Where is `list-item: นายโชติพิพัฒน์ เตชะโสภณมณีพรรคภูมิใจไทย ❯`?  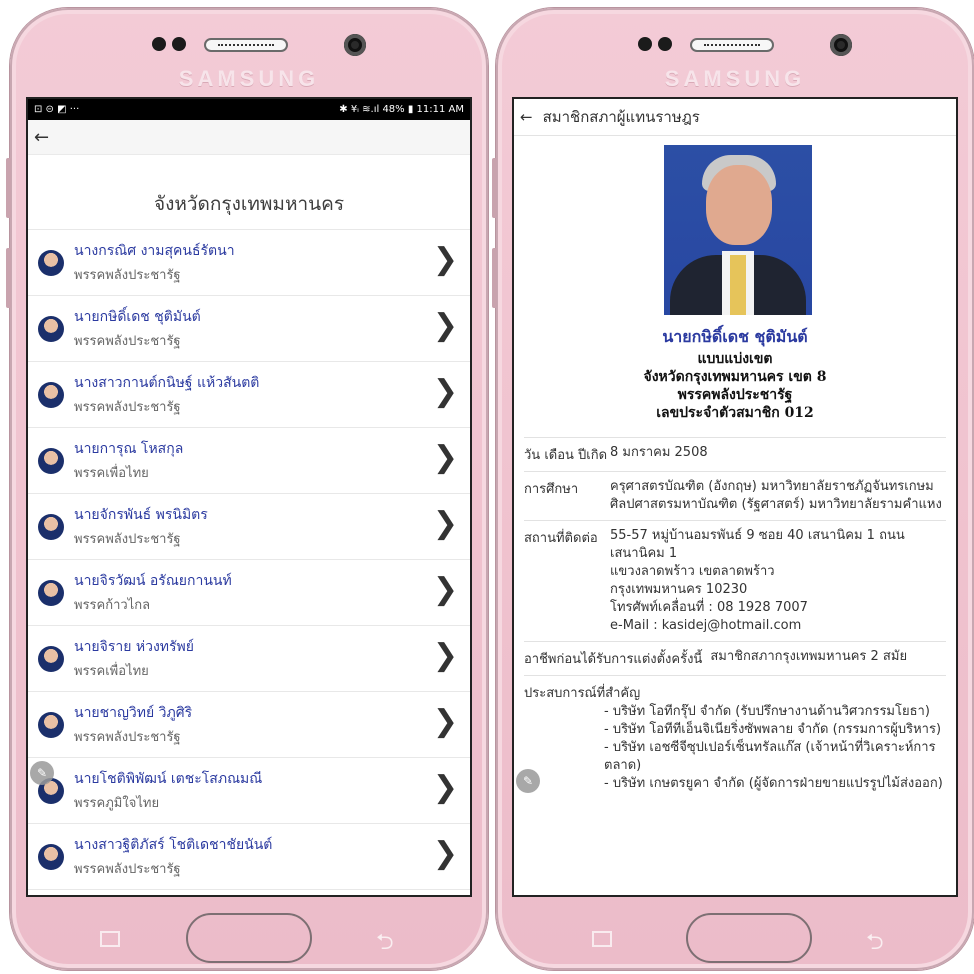
list-item: นายโชติพิพัฒน์ เตชะโสภณมณีพรรคภูมิใจไทย ❯ is located at coordinates (249, 790).